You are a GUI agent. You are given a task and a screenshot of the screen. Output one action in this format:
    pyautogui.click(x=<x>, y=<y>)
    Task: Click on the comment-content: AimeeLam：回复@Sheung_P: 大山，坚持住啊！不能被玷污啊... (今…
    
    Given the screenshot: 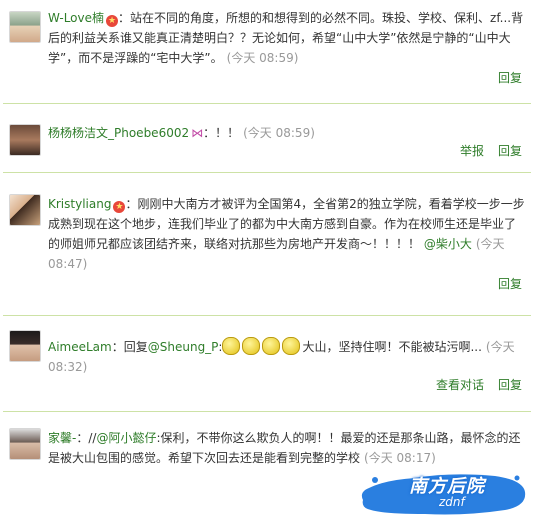 What is the action you would take?
    pyautogui.click(x=287, y=357)
    